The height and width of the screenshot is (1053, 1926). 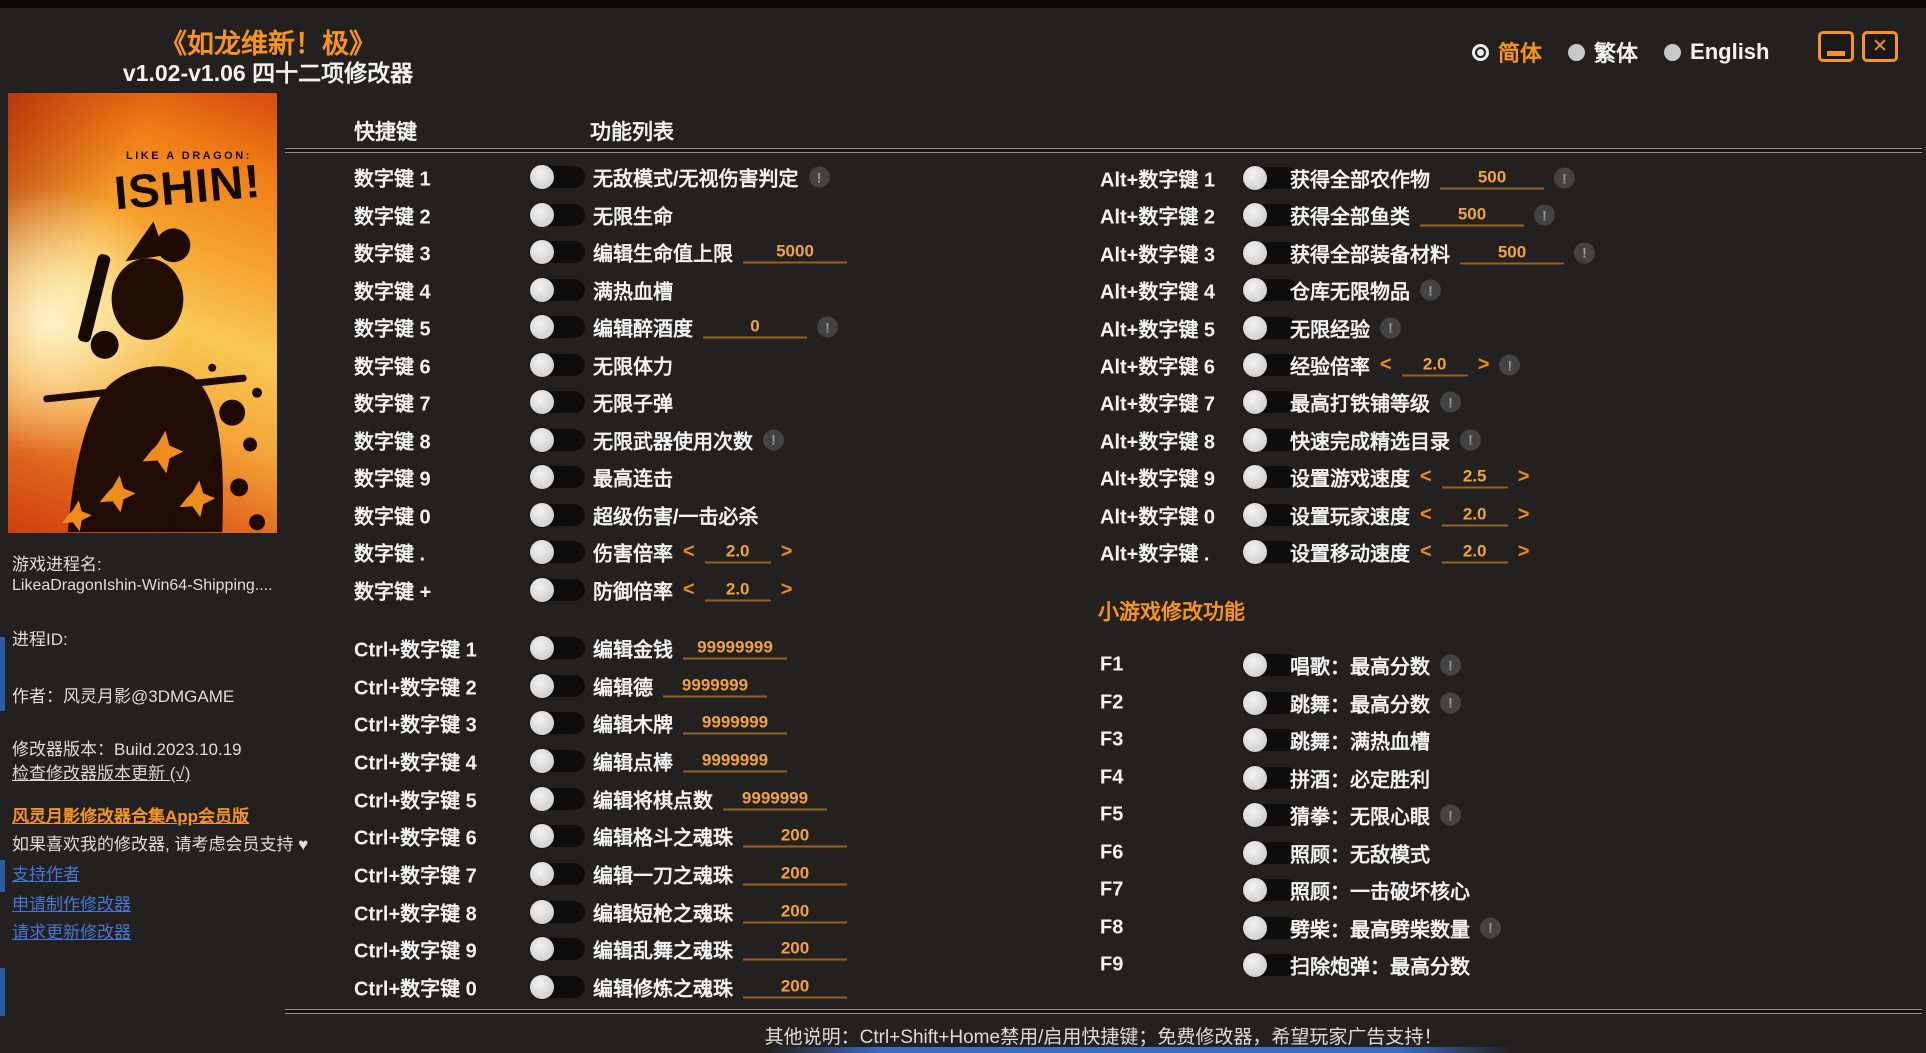 I want to click on lang-option-simplified: 简体, so click(x=1507, y=52).